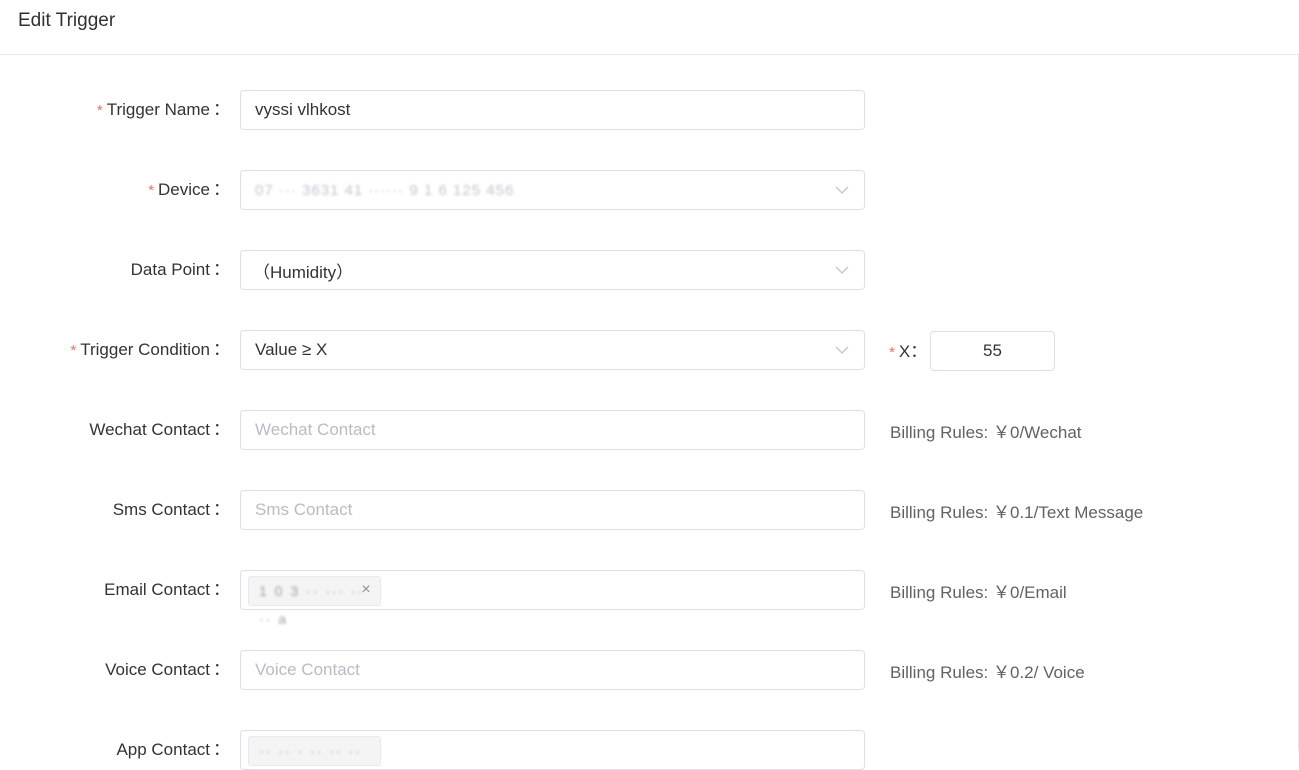  What do you see at coordinates (310, 751) in the screenshot?
I see `app-tag-text: ·· ·· · ·· ·· ··` at bounding box center [310, 751].